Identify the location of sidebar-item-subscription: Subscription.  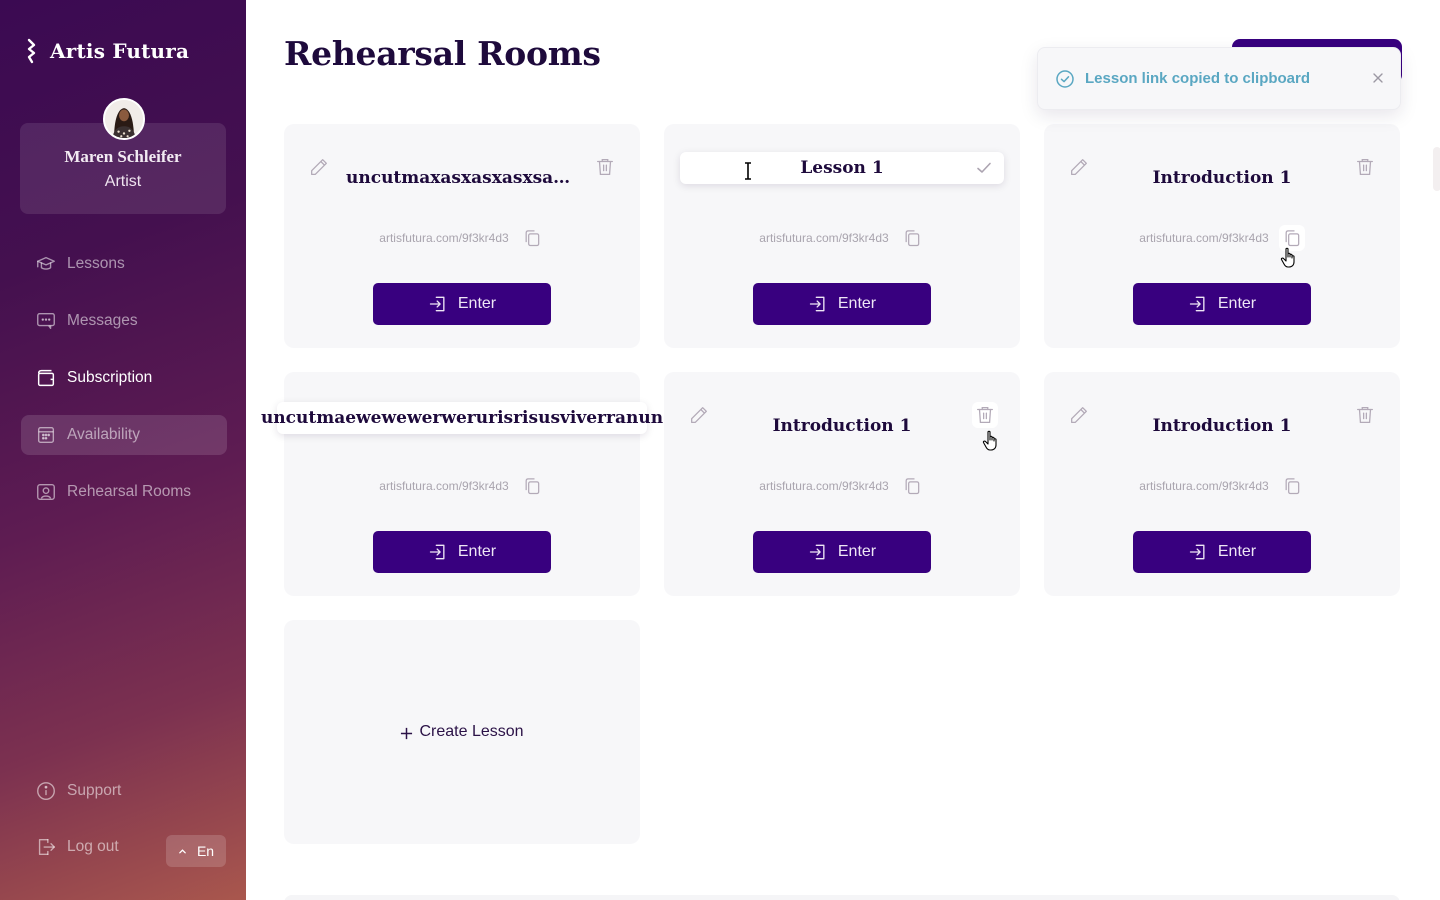
(124, 378).